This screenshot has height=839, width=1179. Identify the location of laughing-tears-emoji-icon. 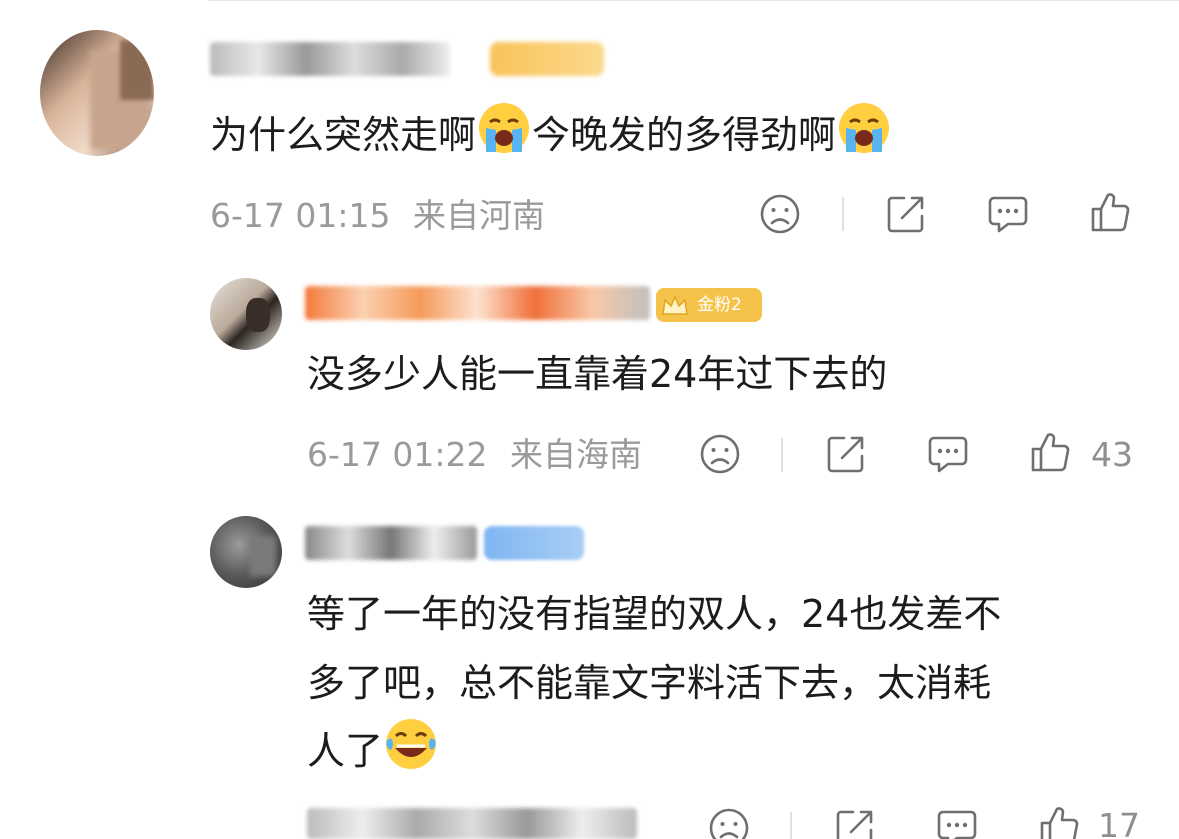
(411, 744).